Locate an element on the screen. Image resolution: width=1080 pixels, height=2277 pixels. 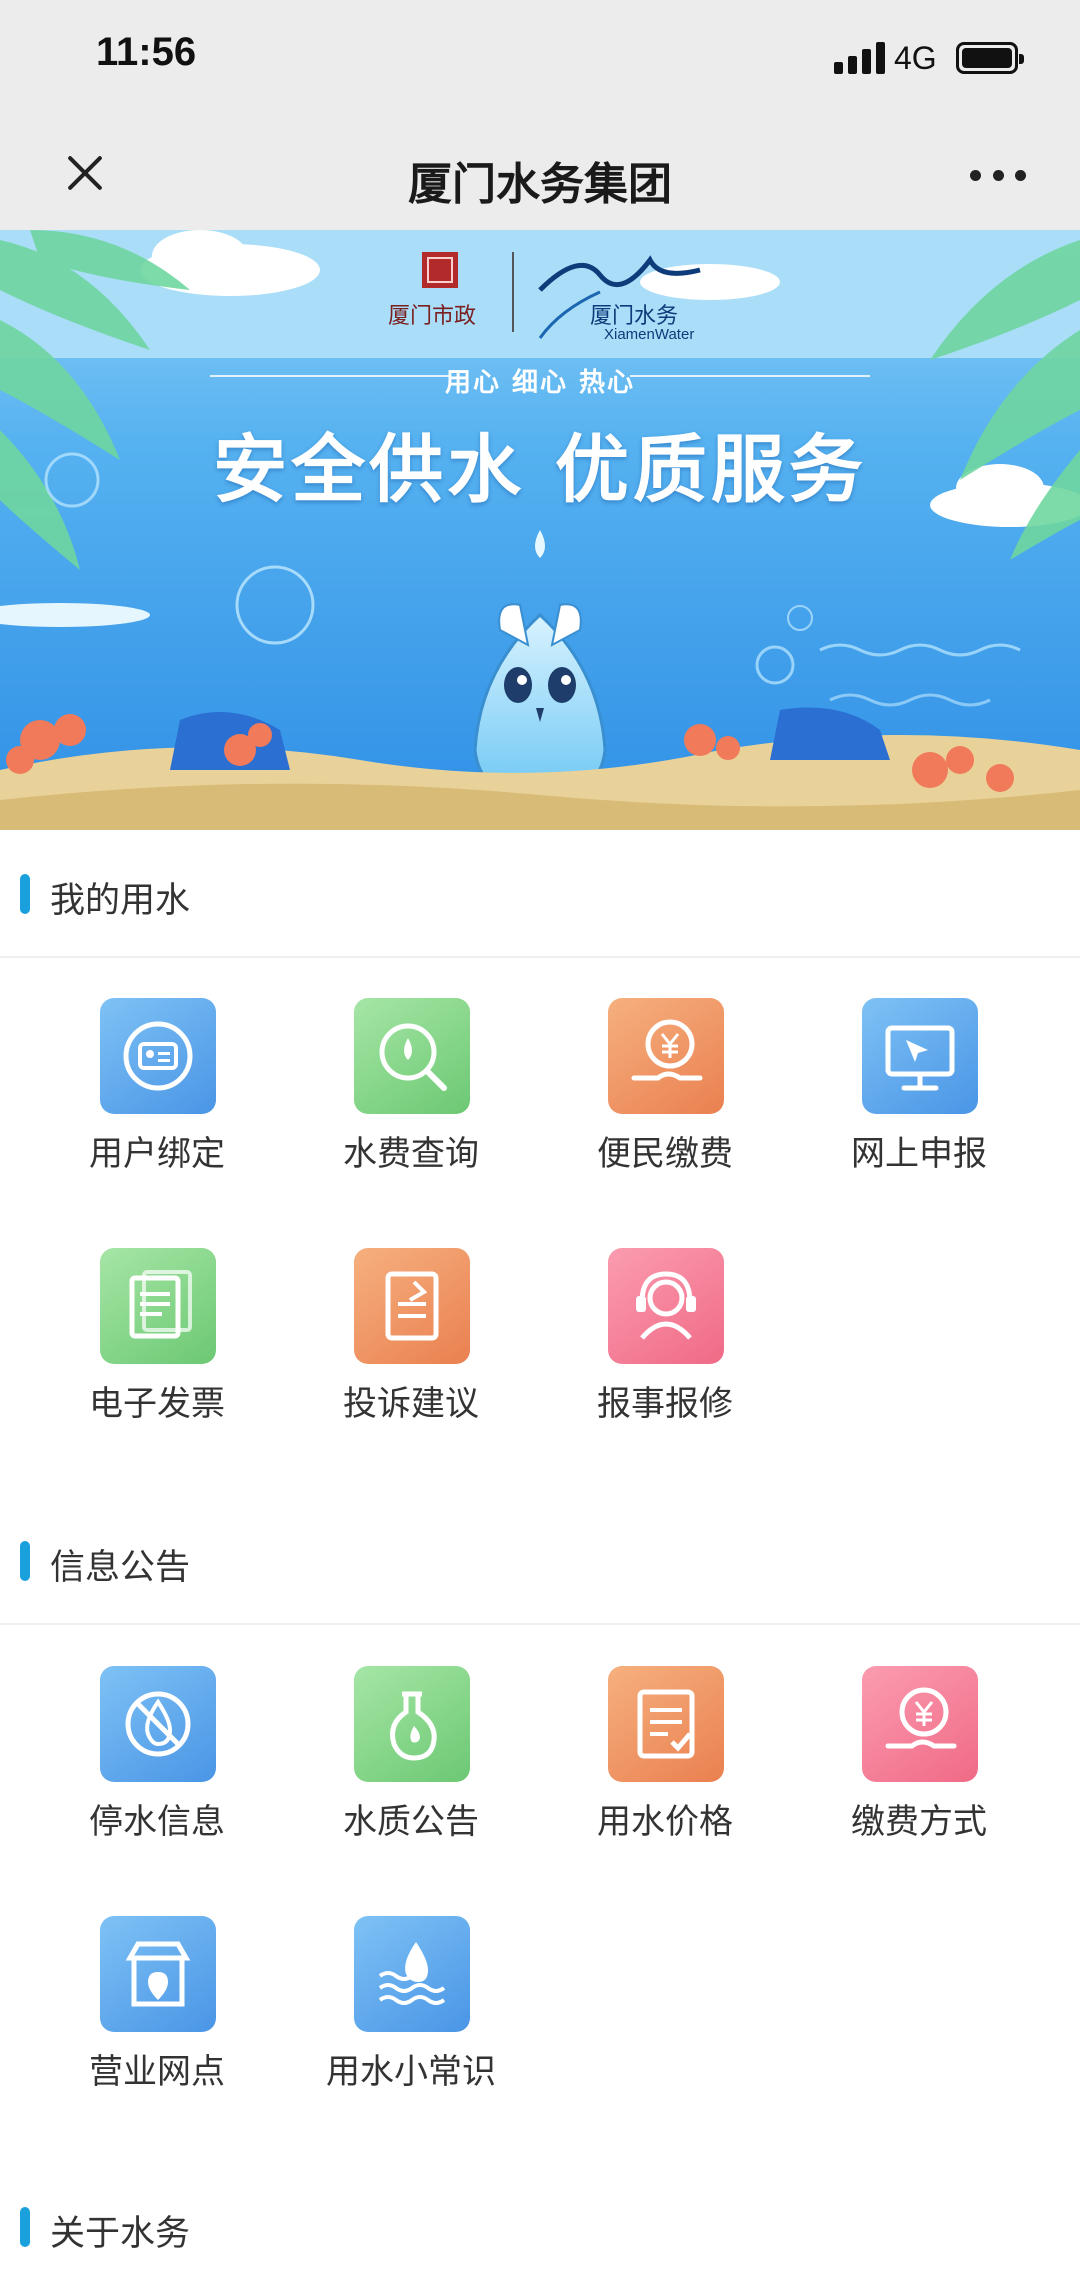
tile-repair-support: 报事报修 is located at coordinates (665, 1348).